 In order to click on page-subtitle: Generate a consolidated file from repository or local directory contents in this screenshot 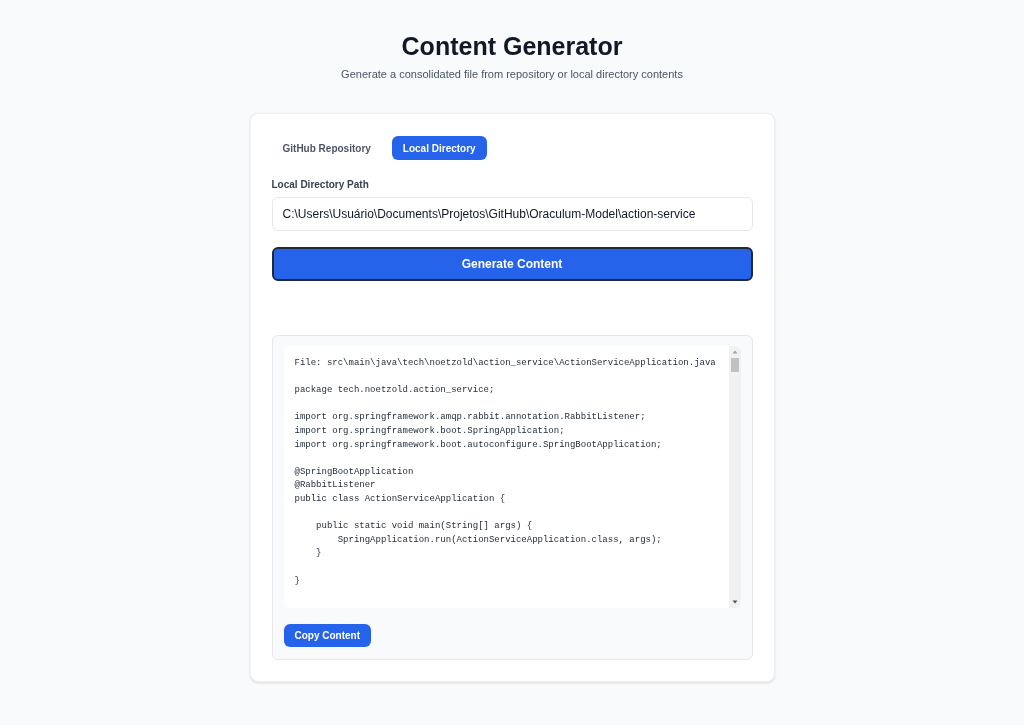, I will do `click(512, 74)`.